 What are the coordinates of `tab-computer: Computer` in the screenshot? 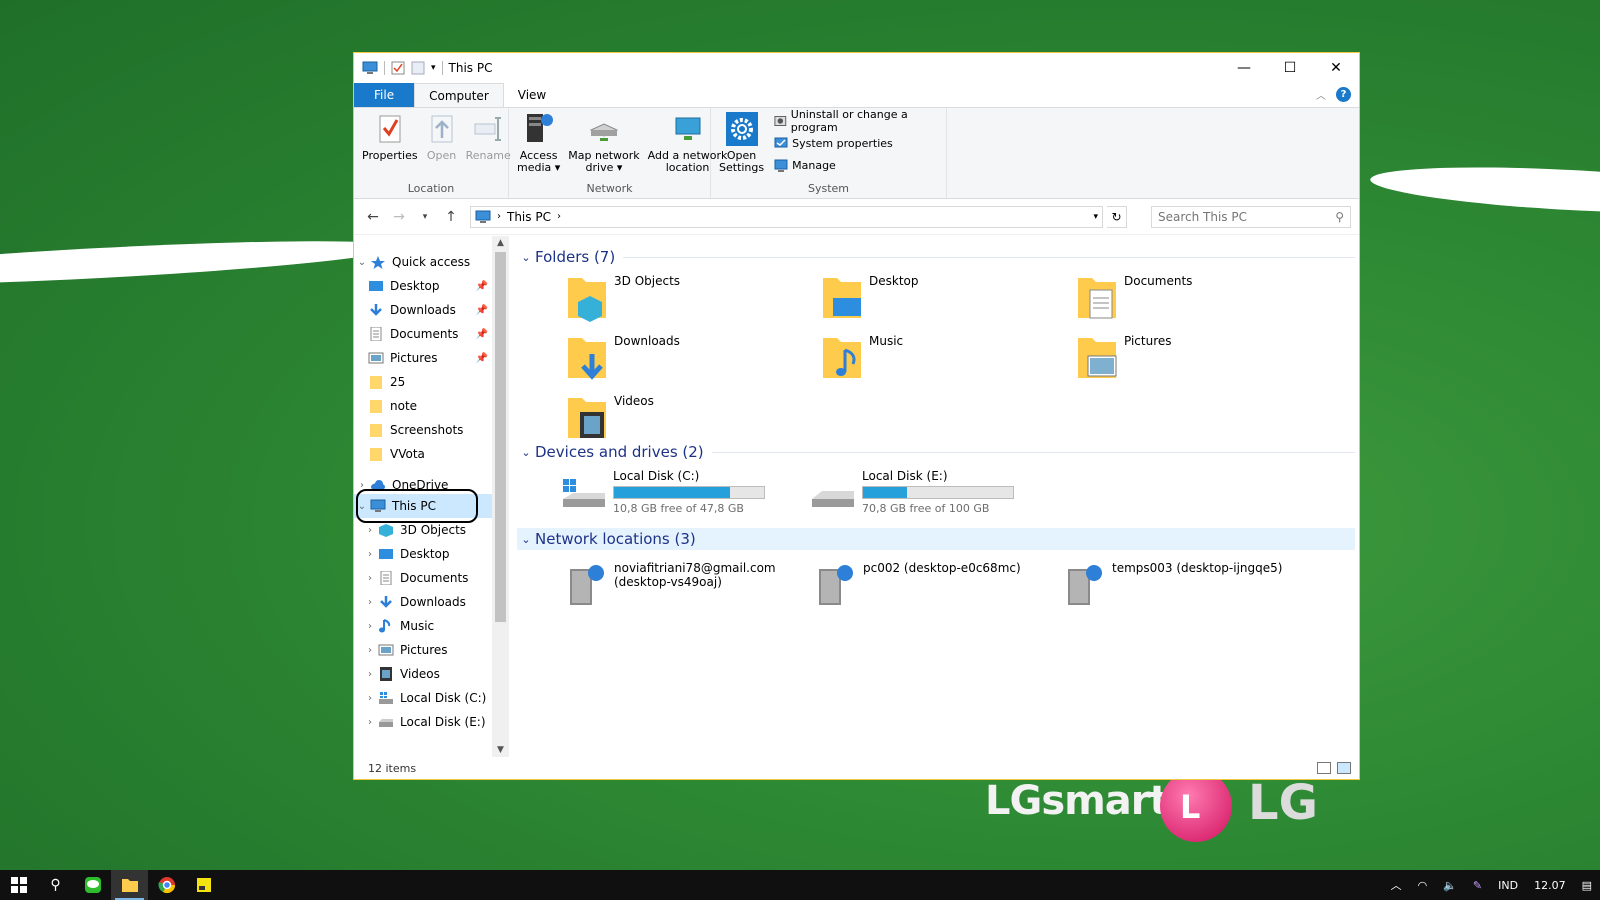 It's located at (459, 95).